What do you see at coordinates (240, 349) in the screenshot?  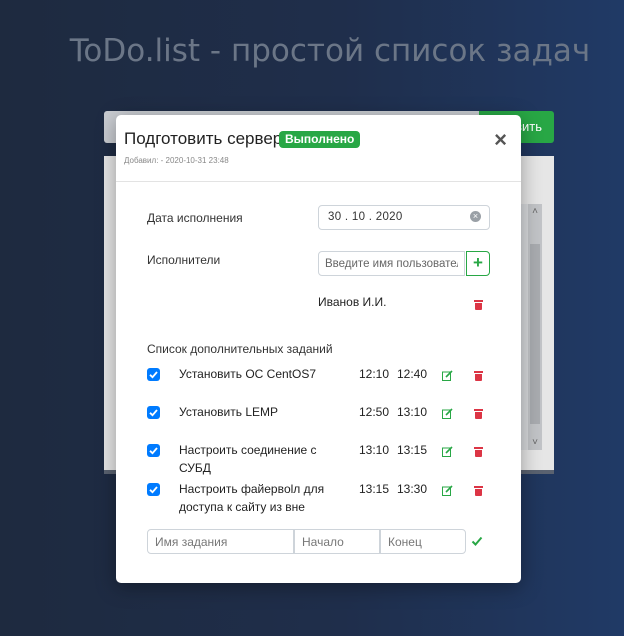 I see `subtasks-label: Список дополнительных заданий` at bounding box center [240, 349].